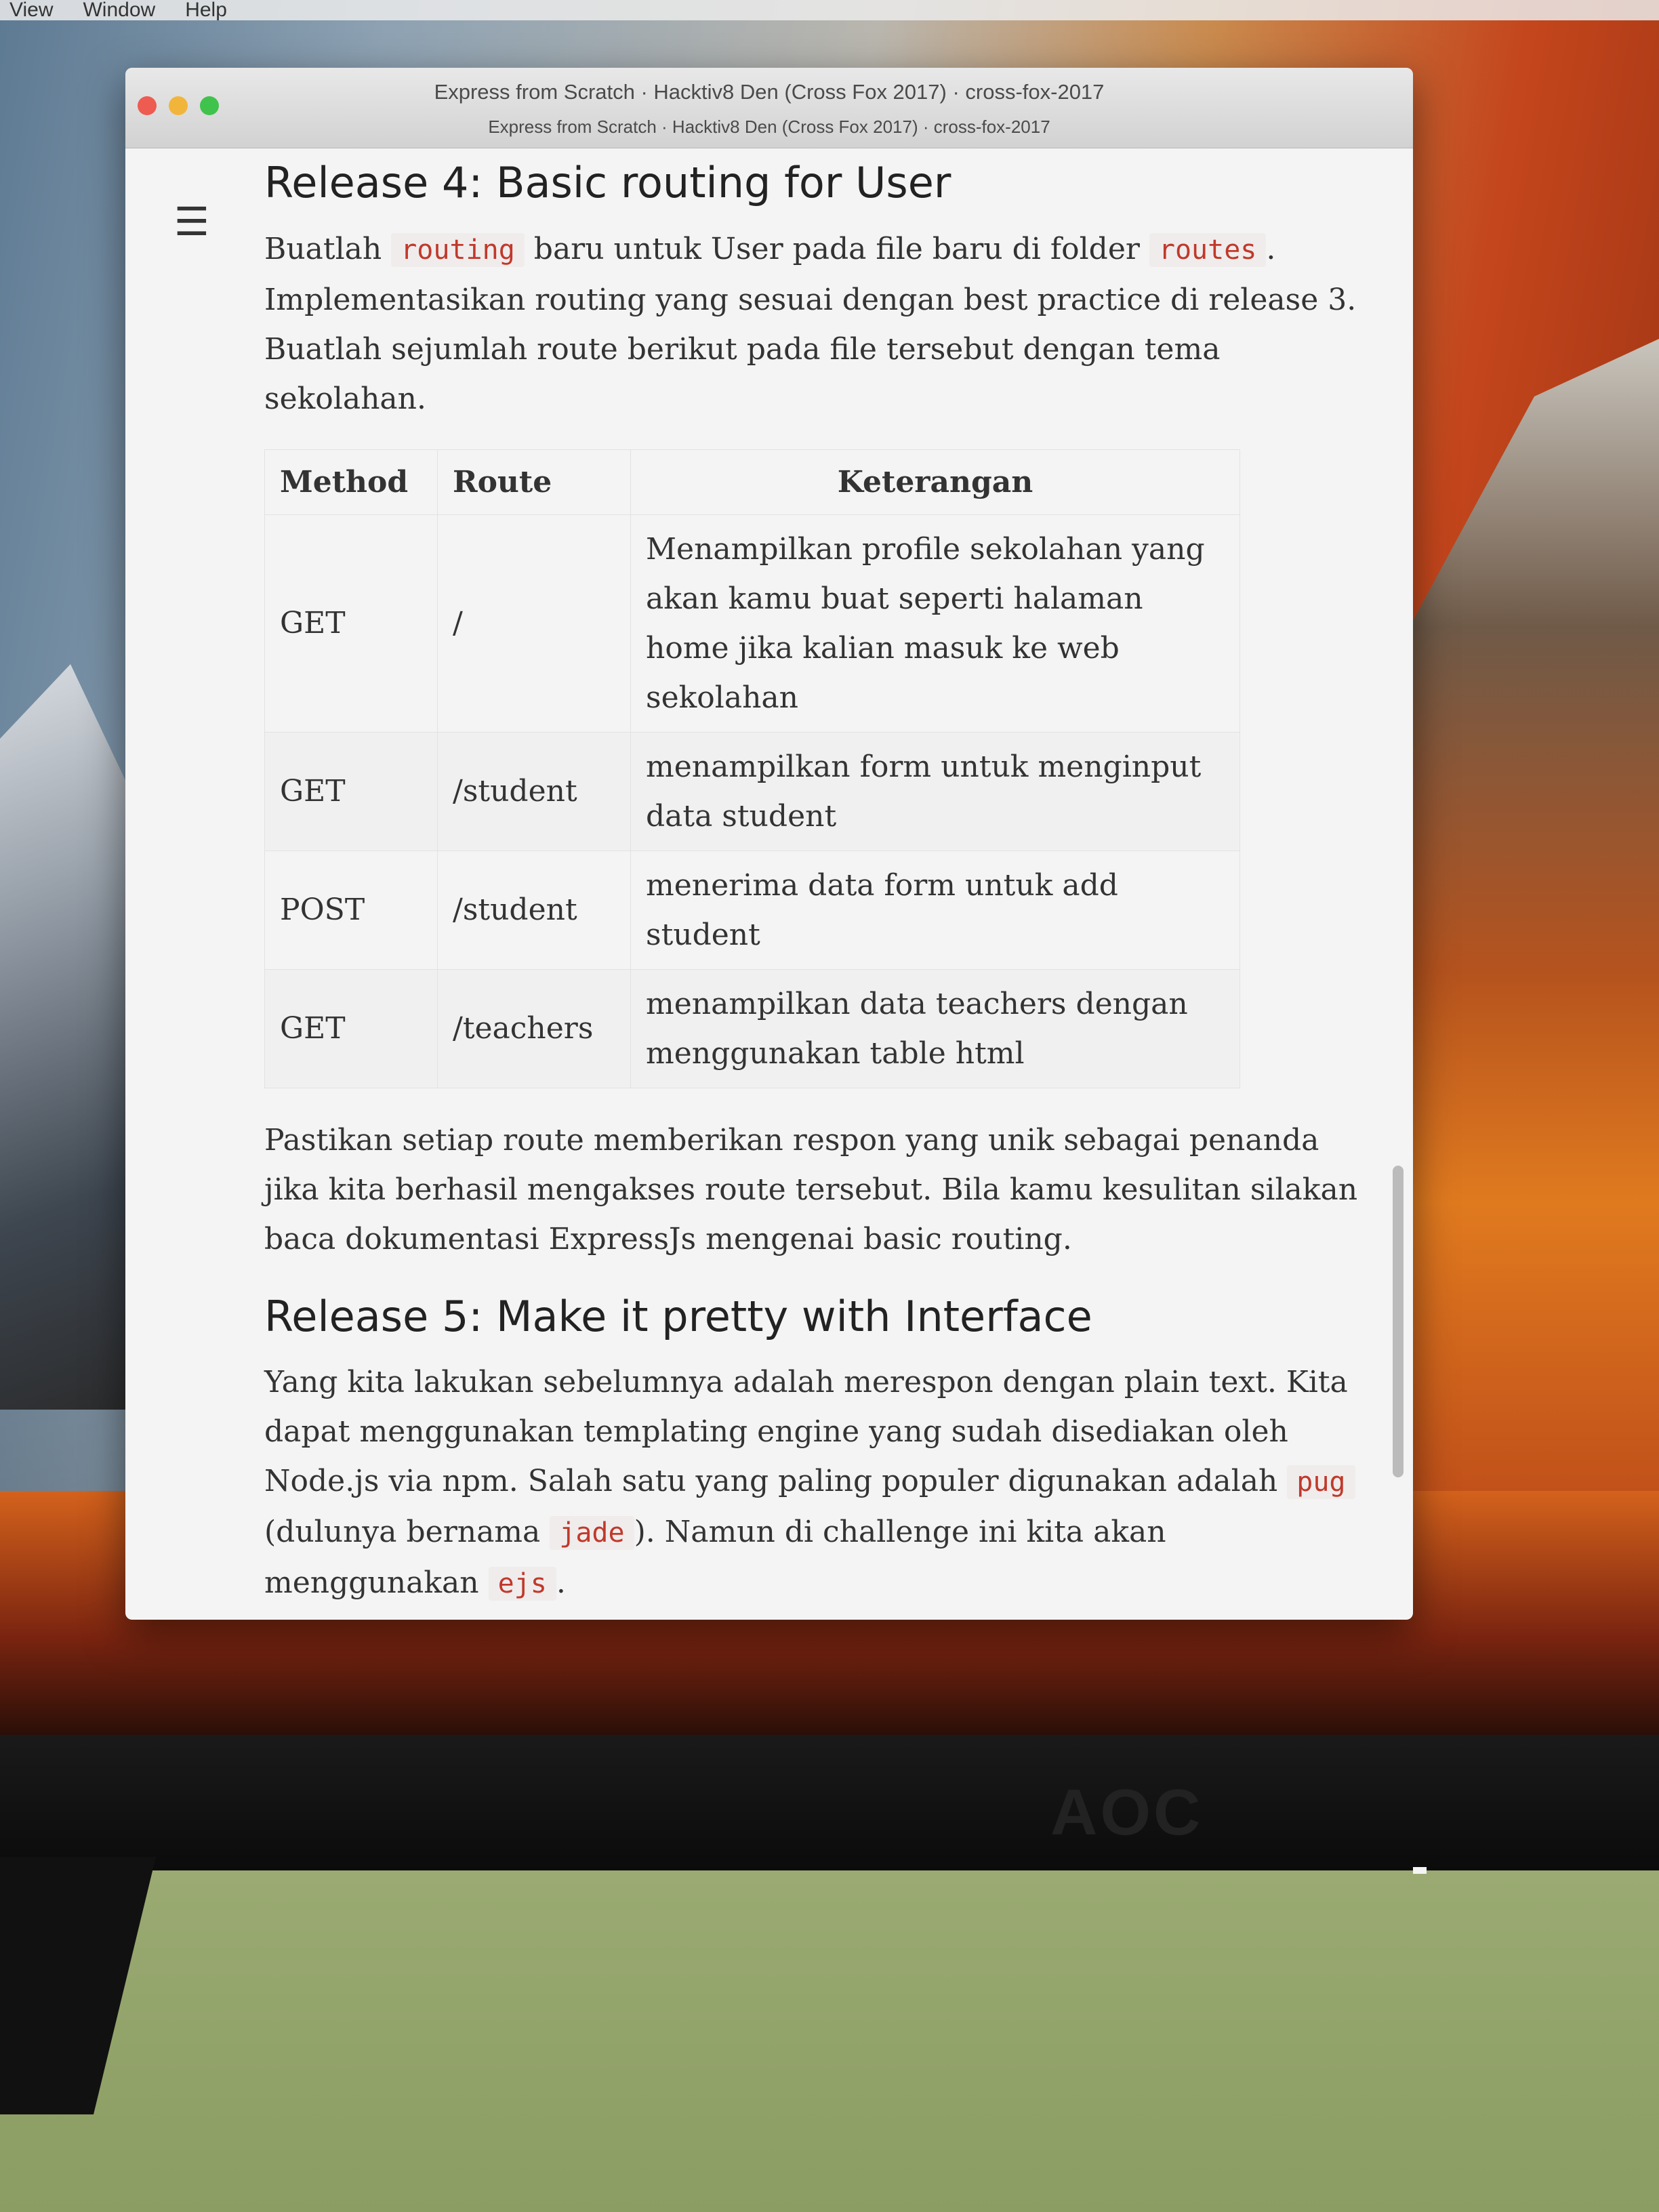  I want to click on code-routes: routes, so click(1208, 249).